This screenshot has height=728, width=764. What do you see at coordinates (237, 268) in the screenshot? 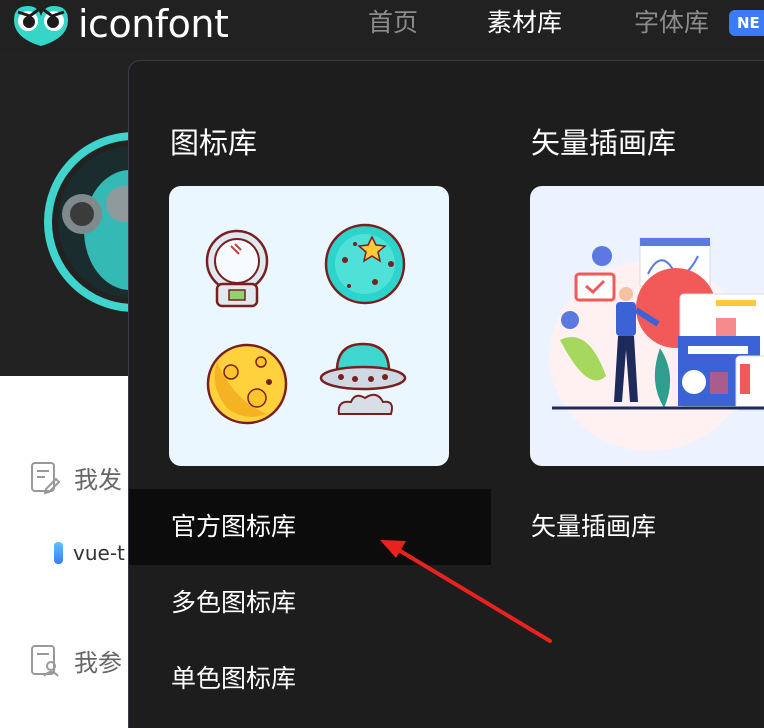
I see `astronaut-helmet-icon` at bounding box center [237, 268].